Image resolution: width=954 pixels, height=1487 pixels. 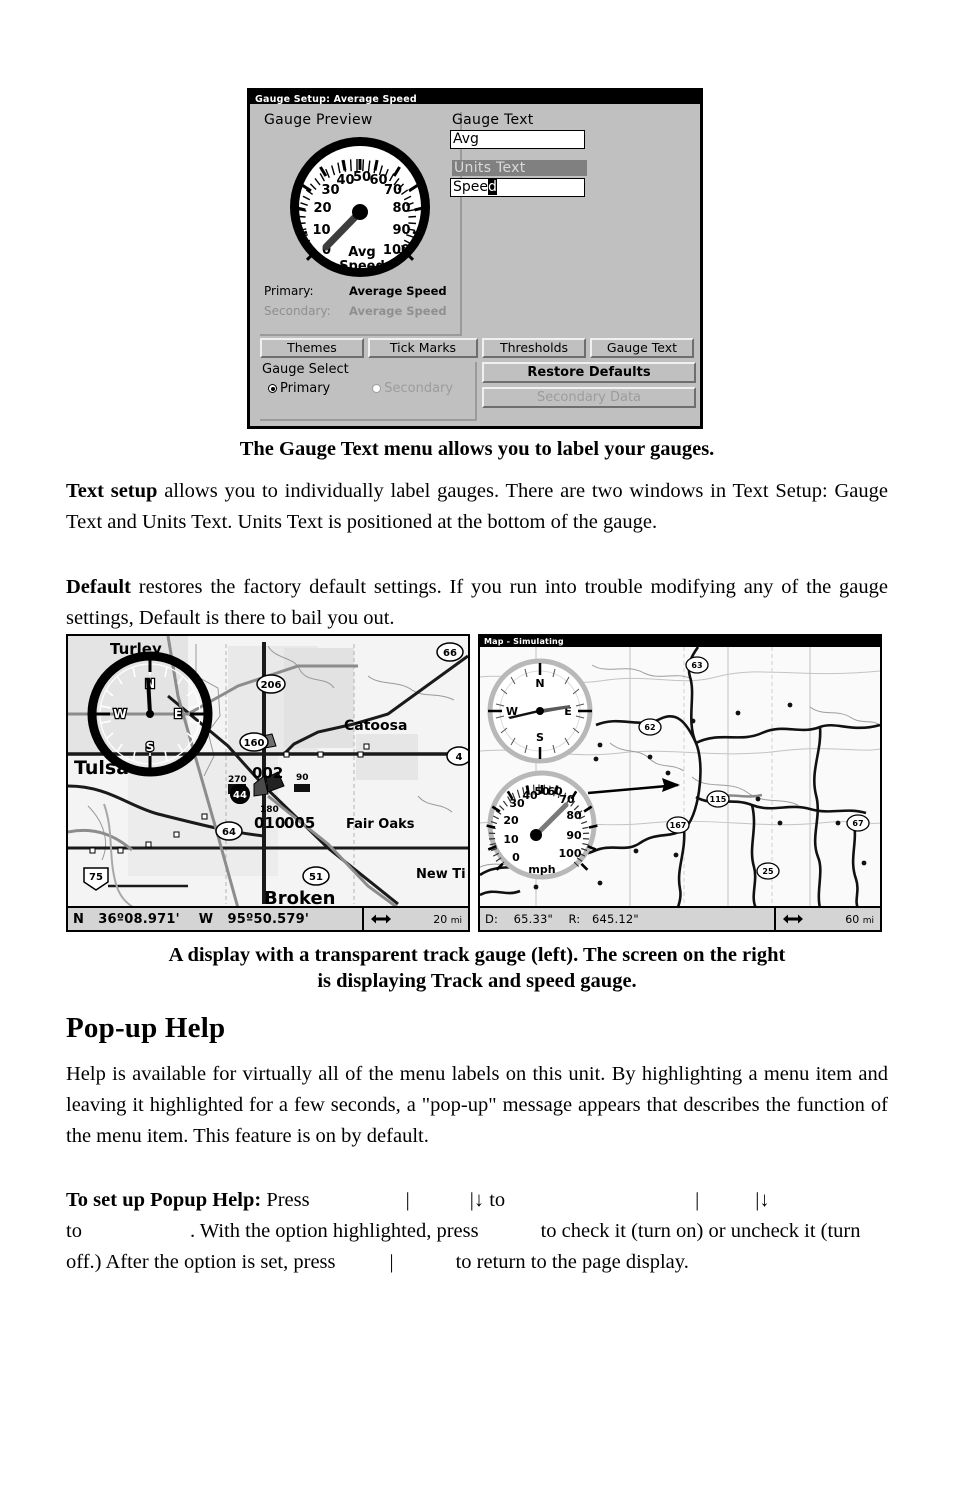 What do you see at coordinates (589, 385) in the screenshot?
I see `dialog-side-buttons: Restore Defaults Secondary Data` at bounding box center [589, 385].